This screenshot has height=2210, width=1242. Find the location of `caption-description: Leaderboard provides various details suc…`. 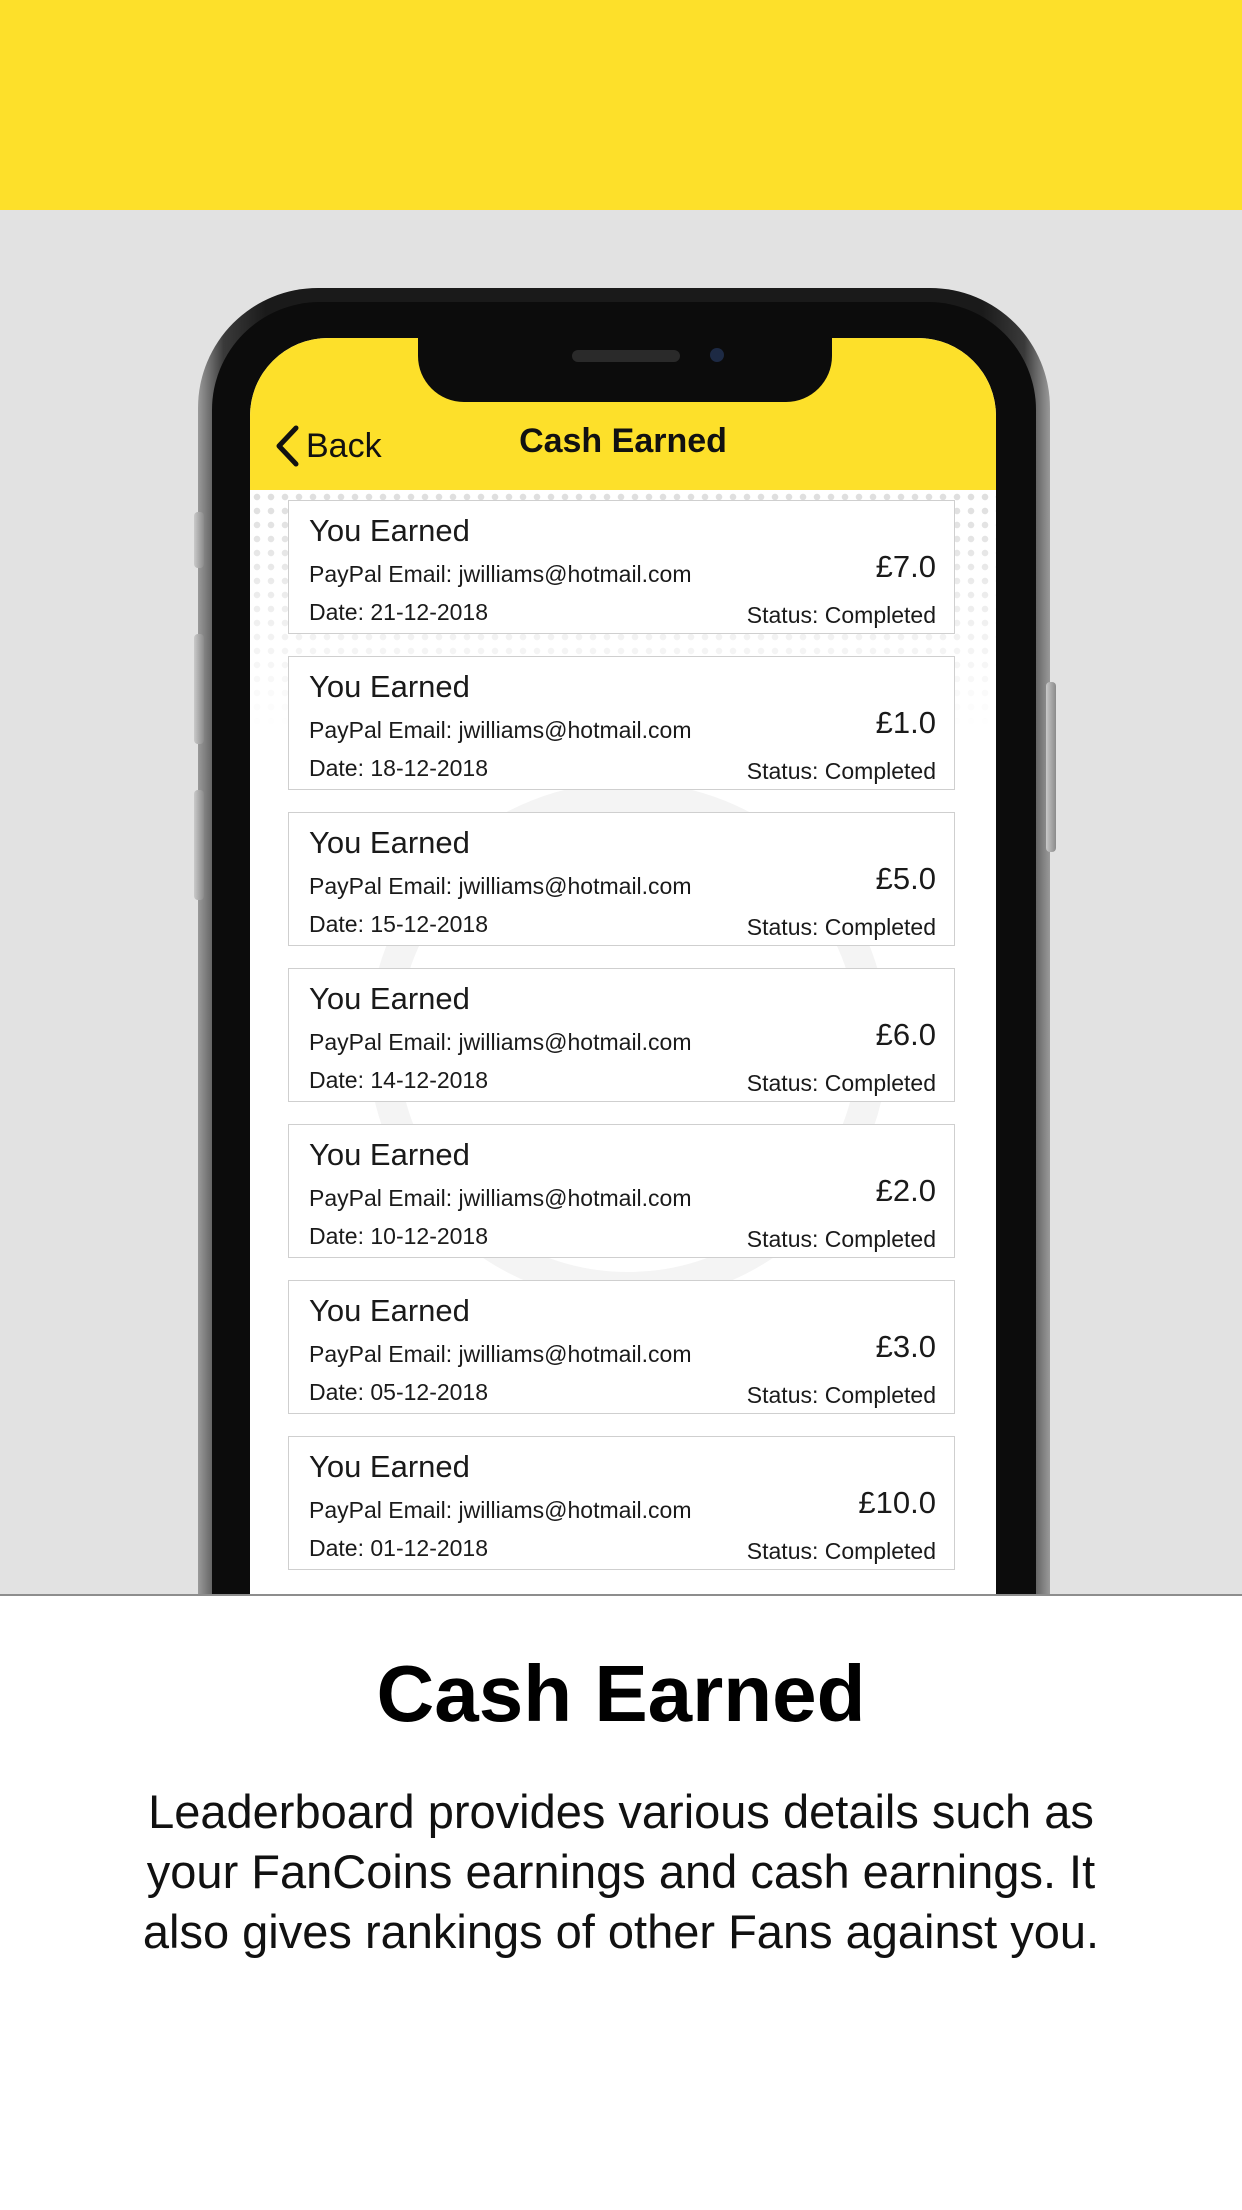

caption-description: Leaderboard provides various details suc… is located at coordinates (621, 1871).